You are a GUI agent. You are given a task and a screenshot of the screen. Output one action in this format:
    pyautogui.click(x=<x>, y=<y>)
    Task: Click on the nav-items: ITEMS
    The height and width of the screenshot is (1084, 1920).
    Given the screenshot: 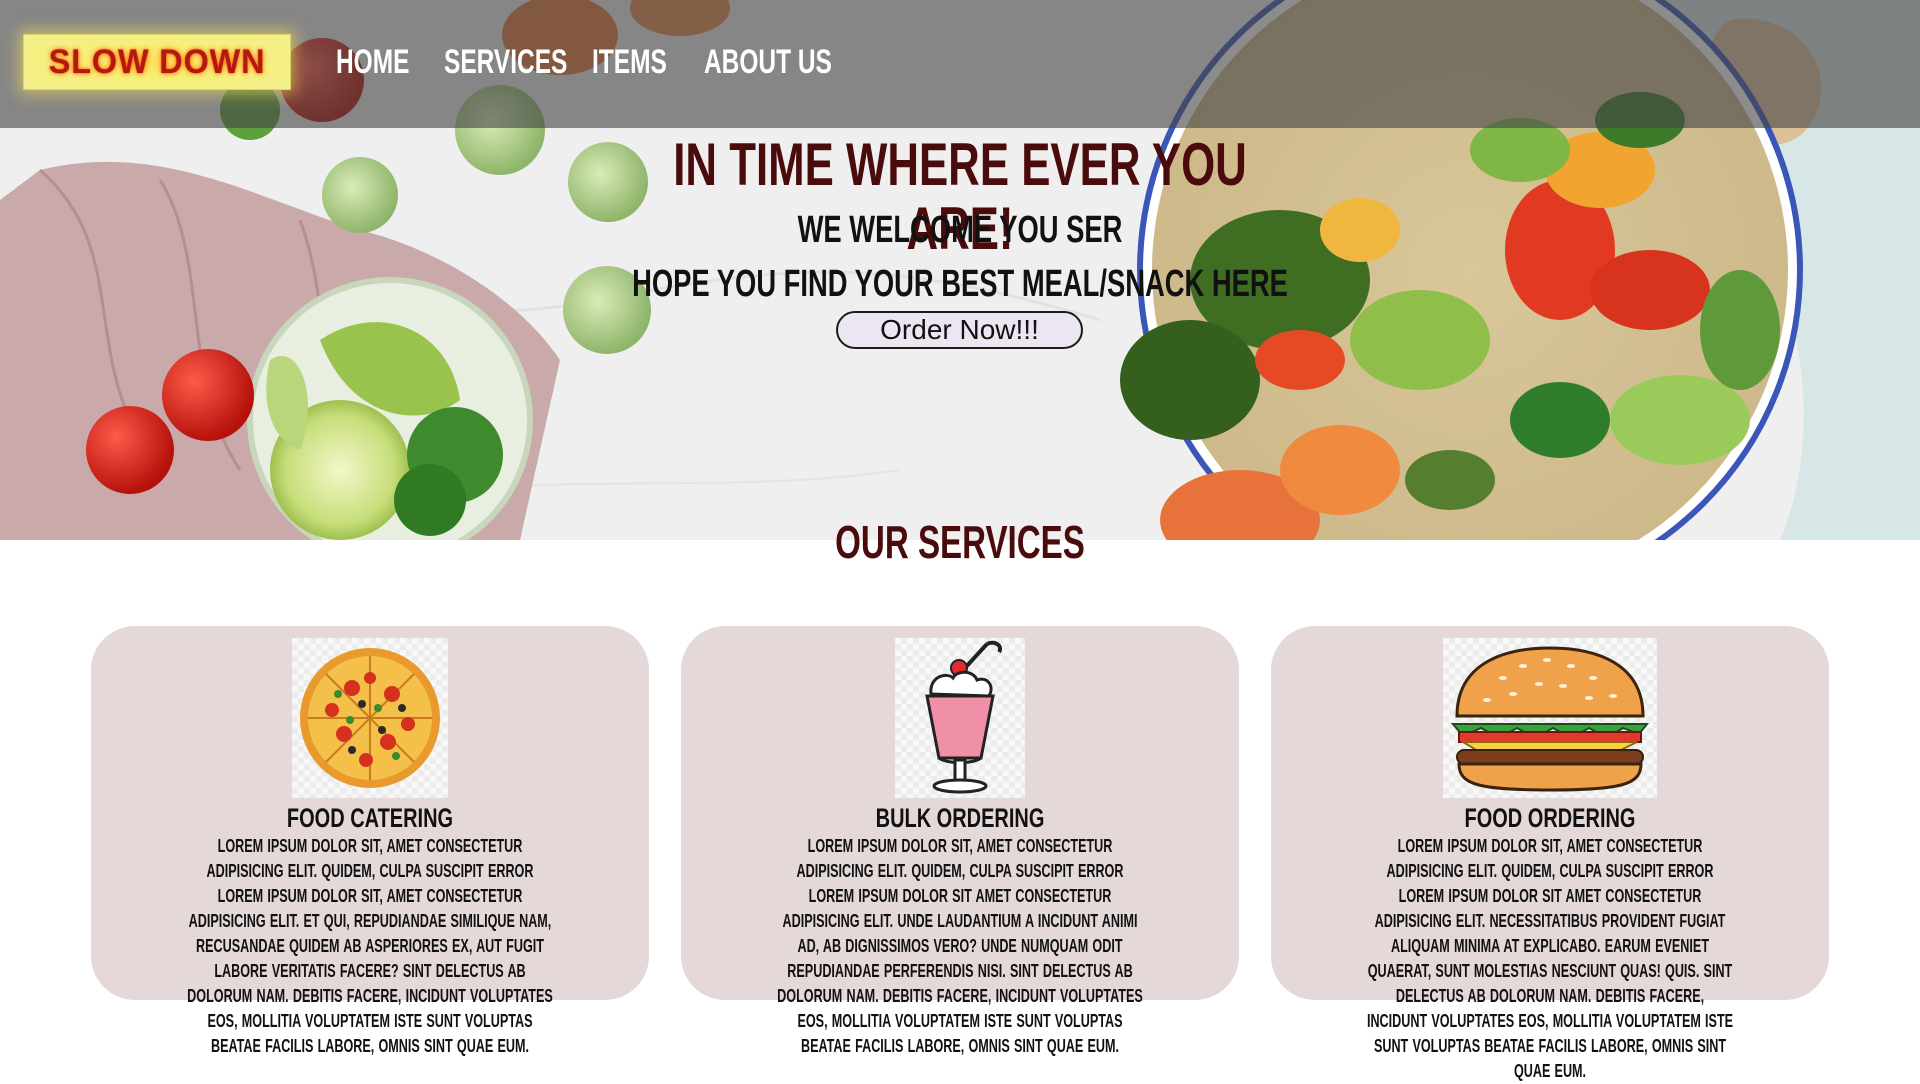 What is the action you would take?
    pyautogui.click(x=629, y=62)
    